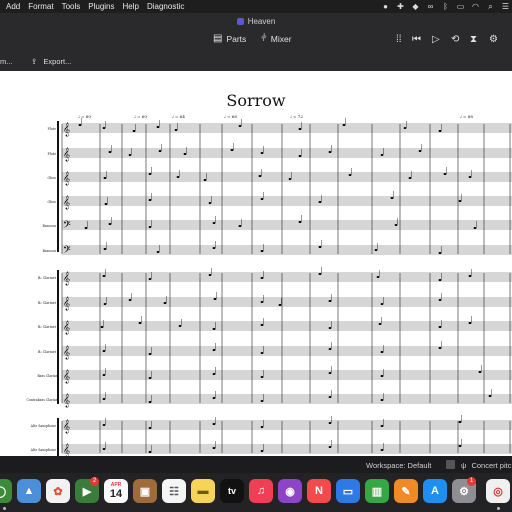 This screenshot has width=512, height=512. I want to click on control-center-icon: ☰, so click(505, 6).